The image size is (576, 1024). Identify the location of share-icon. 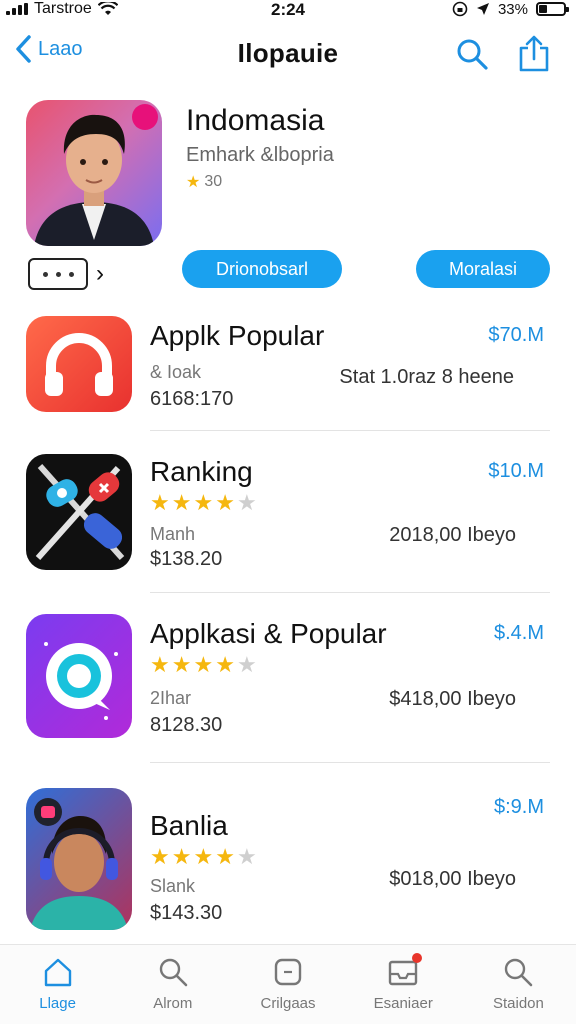
(534, 53).